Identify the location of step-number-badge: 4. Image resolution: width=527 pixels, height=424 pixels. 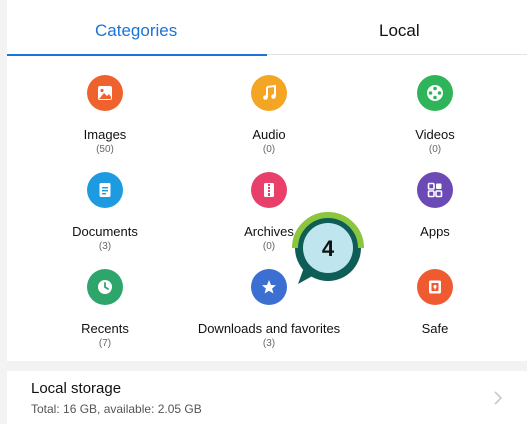
(328, 250).